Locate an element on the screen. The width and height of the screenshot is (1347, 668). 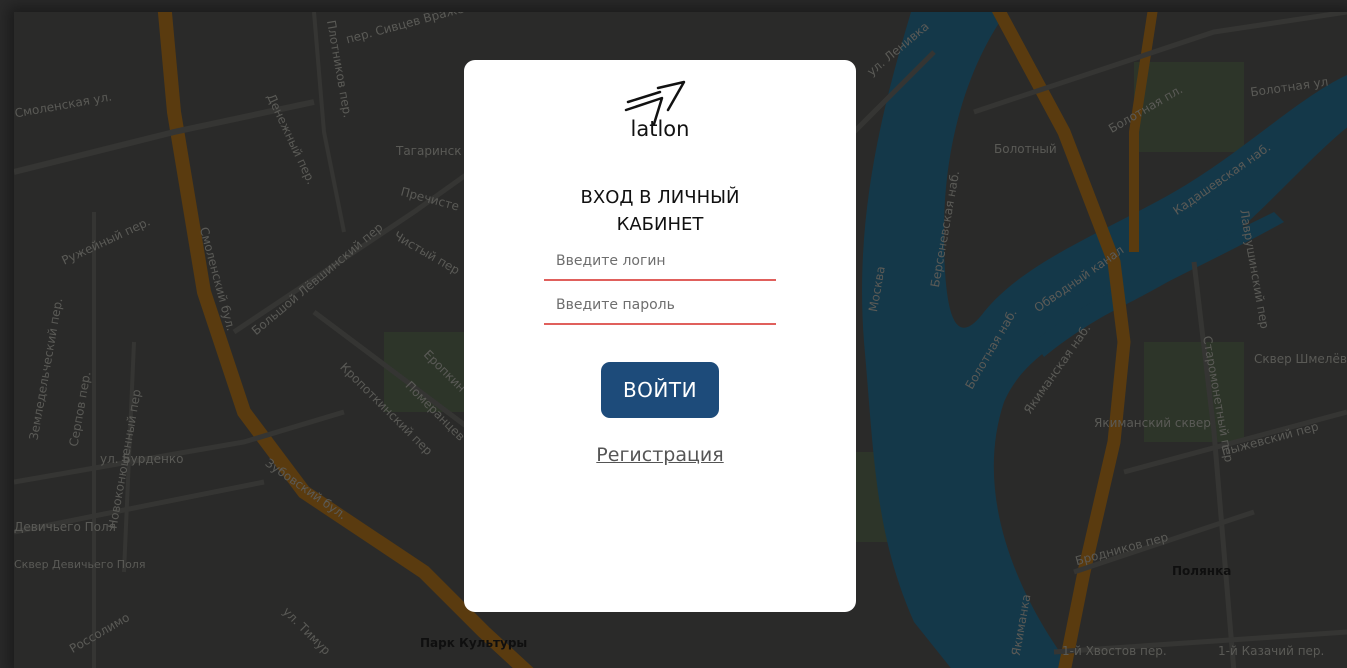
title-line-2: КАБИНЕТ is located at coordinates (660, 224).